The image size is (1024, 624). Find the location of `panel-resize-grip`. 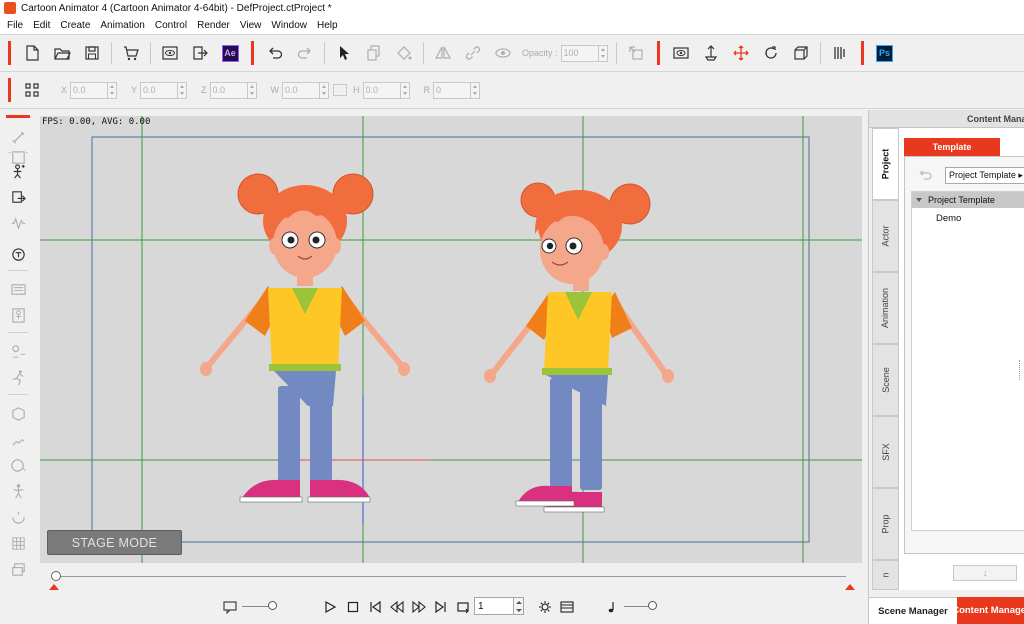

panel-resize-grip is located at coordinates (1020, 370).